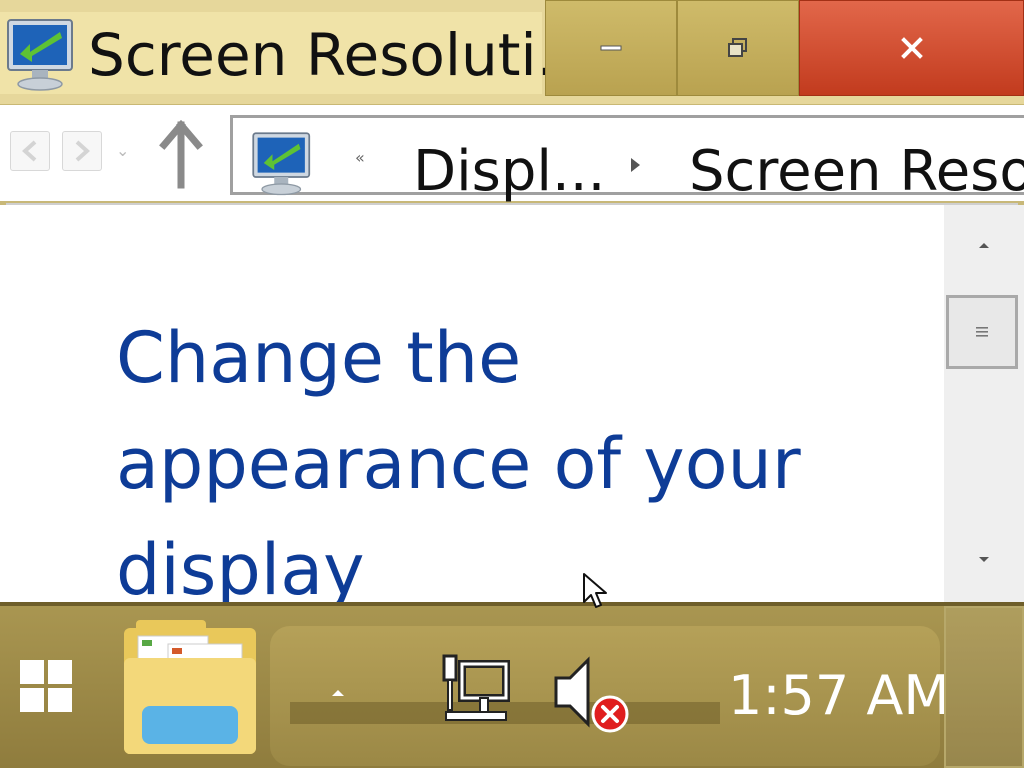  I want to click on navigation-bar: ⌄ « Displ... Screen Resol, so click(512, 154).